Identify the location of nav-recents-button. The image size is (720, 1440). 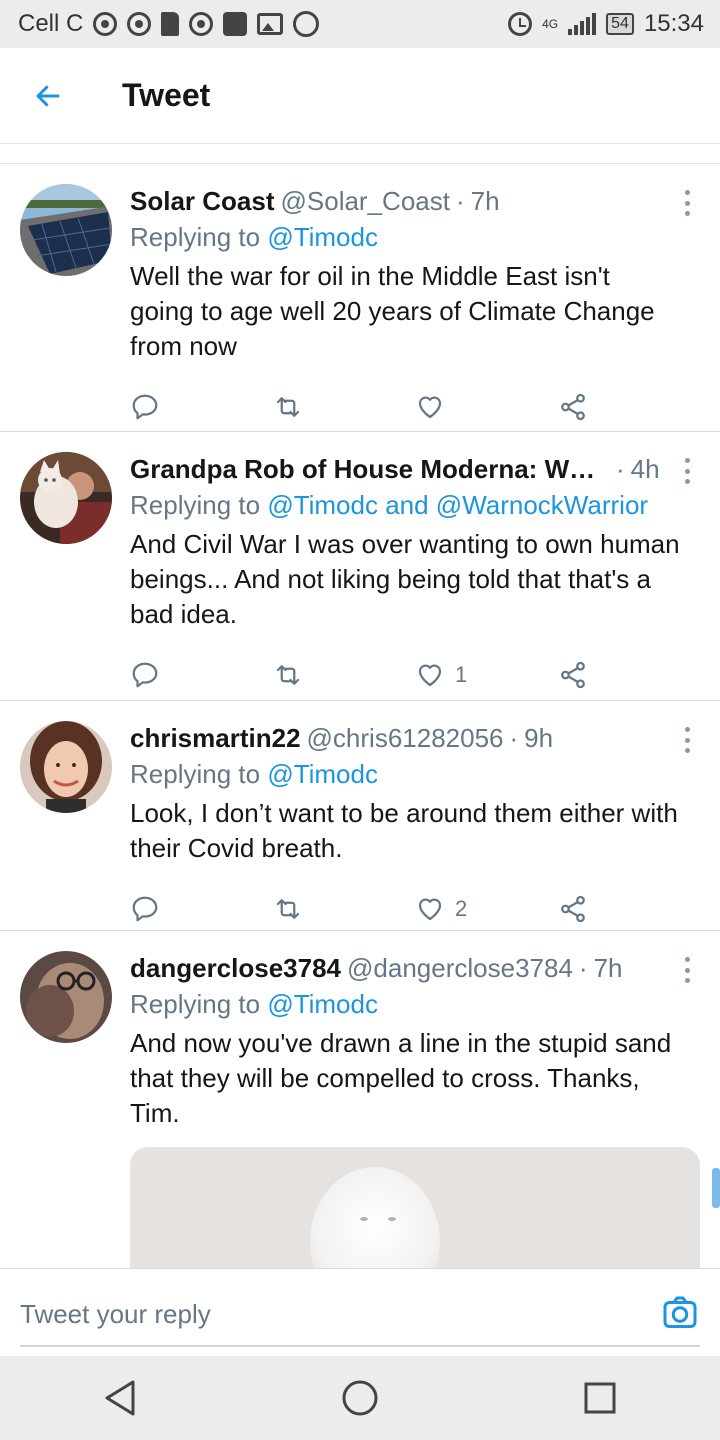
(600, 1398).